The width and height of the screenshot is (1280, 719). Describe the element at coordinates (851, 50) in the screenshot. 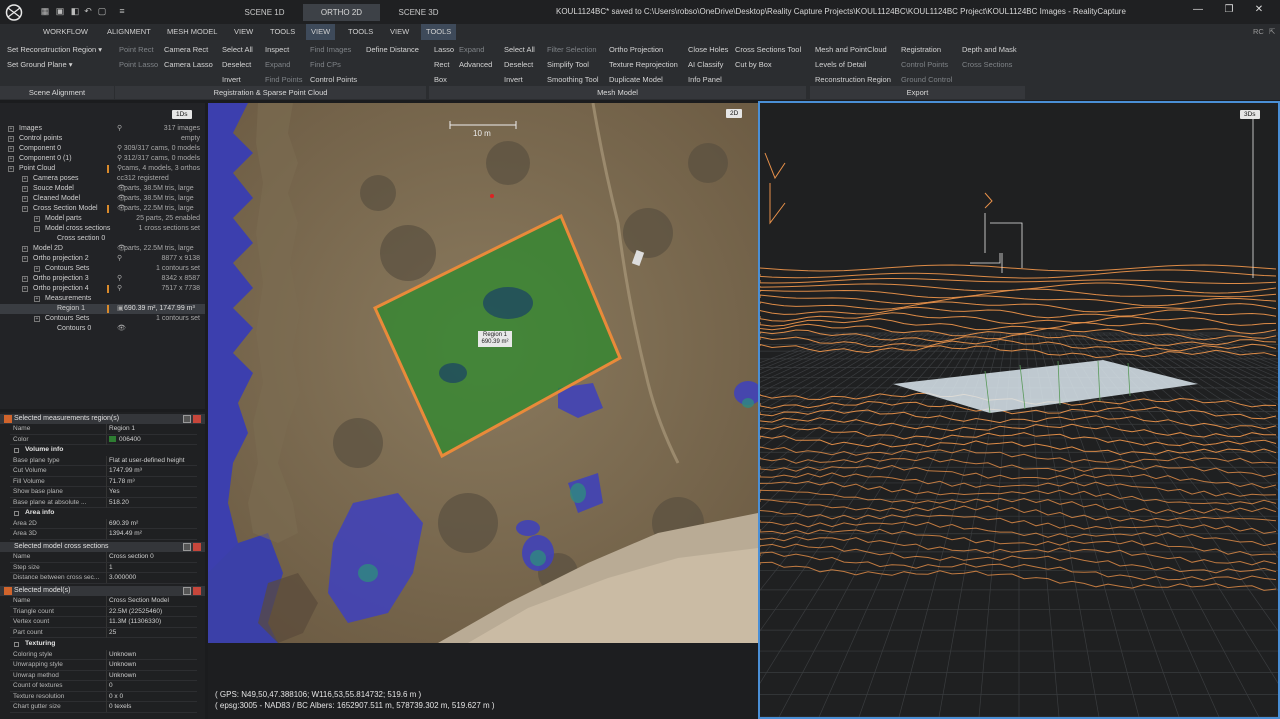

I see `export-mesh-pointcloud-button: Mesh and PointCloud` at that location.